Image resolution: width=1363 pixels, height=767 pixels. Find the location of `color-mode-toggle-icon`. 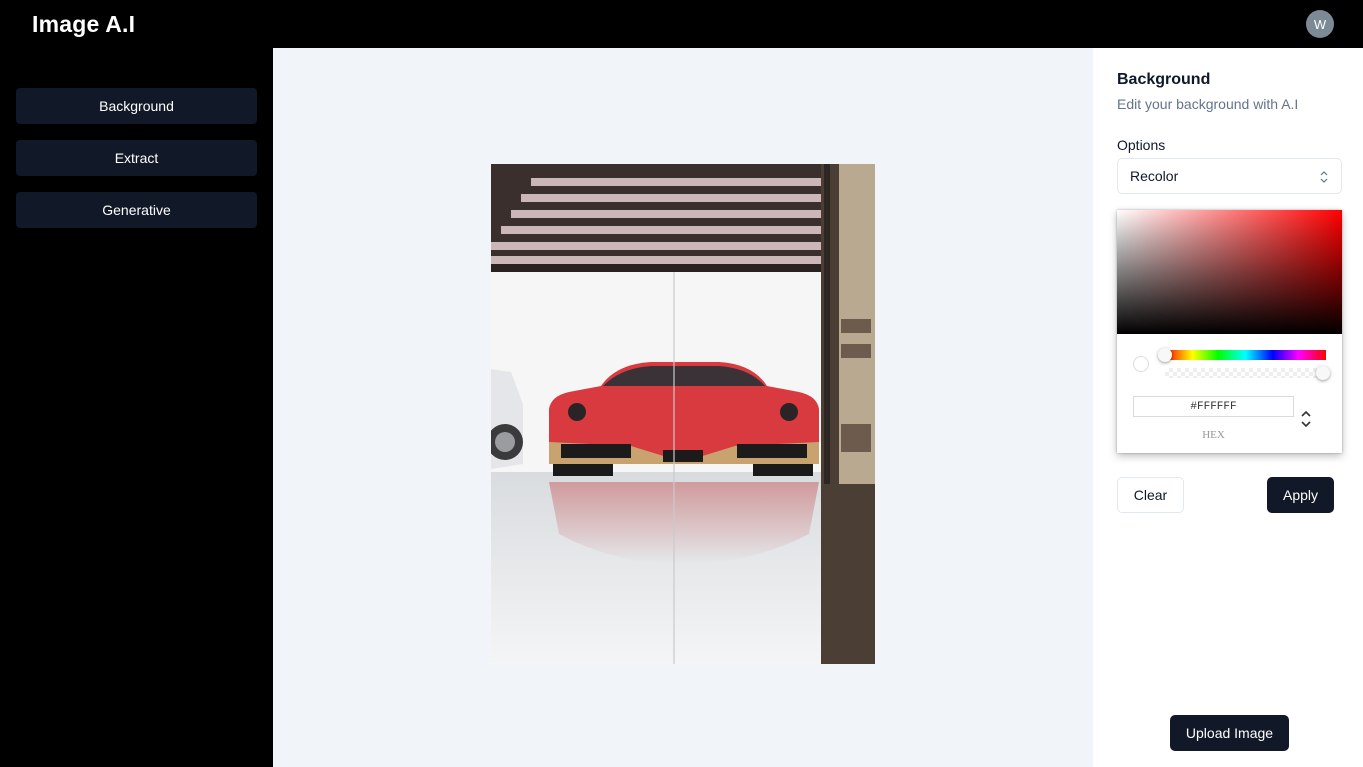

color-mode-toggle-icon is located at coordinates (1306, 419).